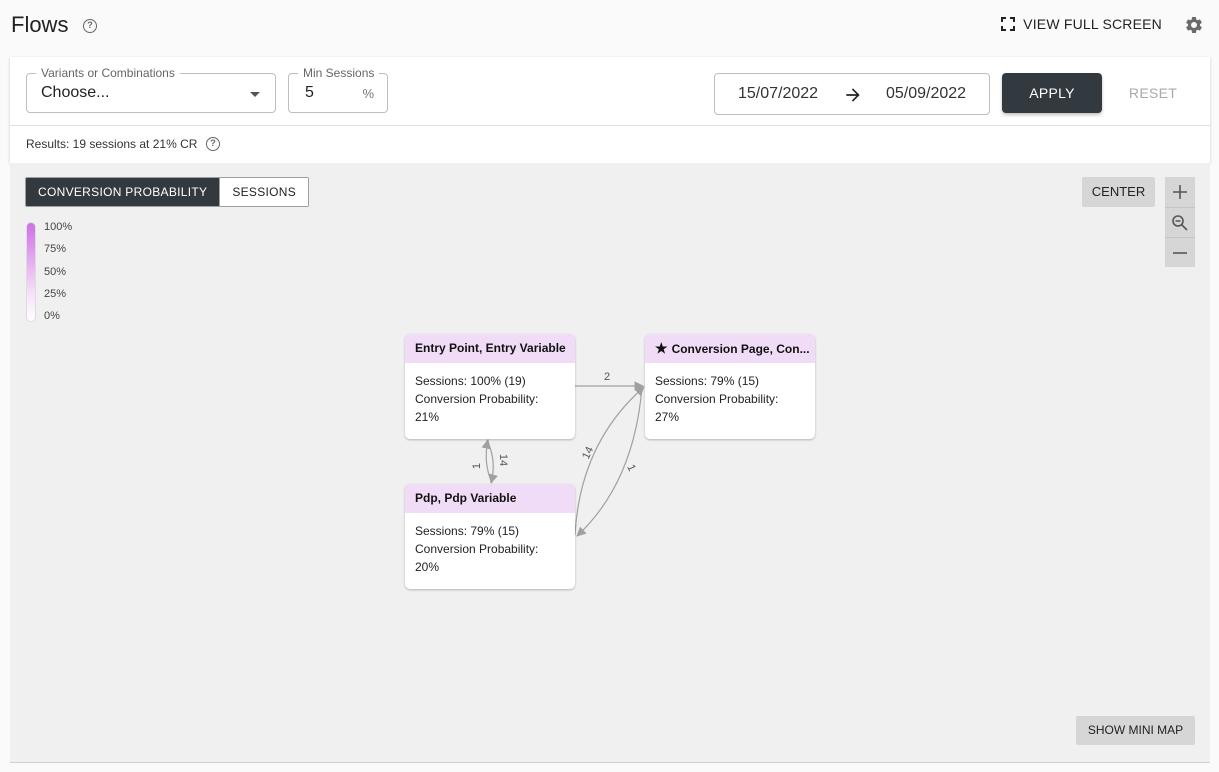 The height and width of the screenshot is (772, 1219). What do you see at coordinates (1194, 25) in the screenshot?
I see `gear-icon` at bounding box center [1194, 25].